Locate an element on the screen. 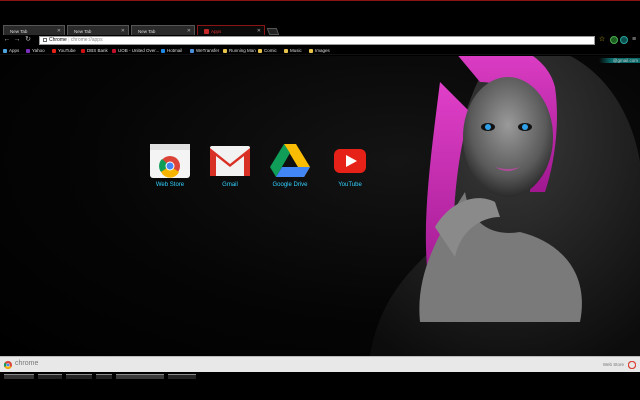 The width and height of the screenshot is (640, 400). app-label: YouTube is located at coordinates (350, 185).